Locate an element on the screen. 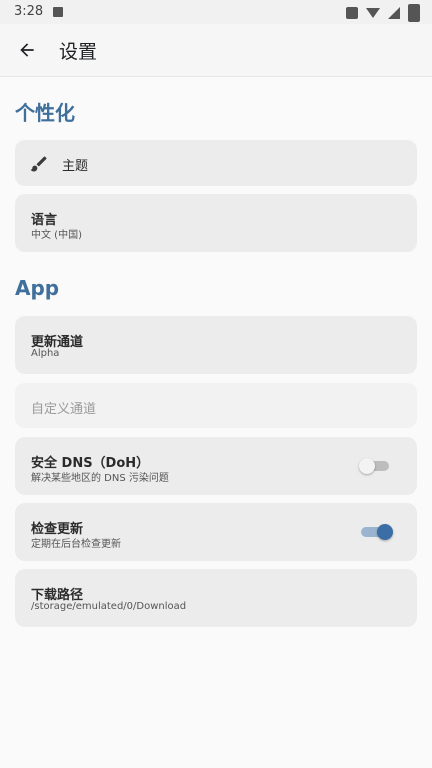 Image resolution: width=432 pixels, height=768 pixels. battery-icon is located at coordinates (414, 13).